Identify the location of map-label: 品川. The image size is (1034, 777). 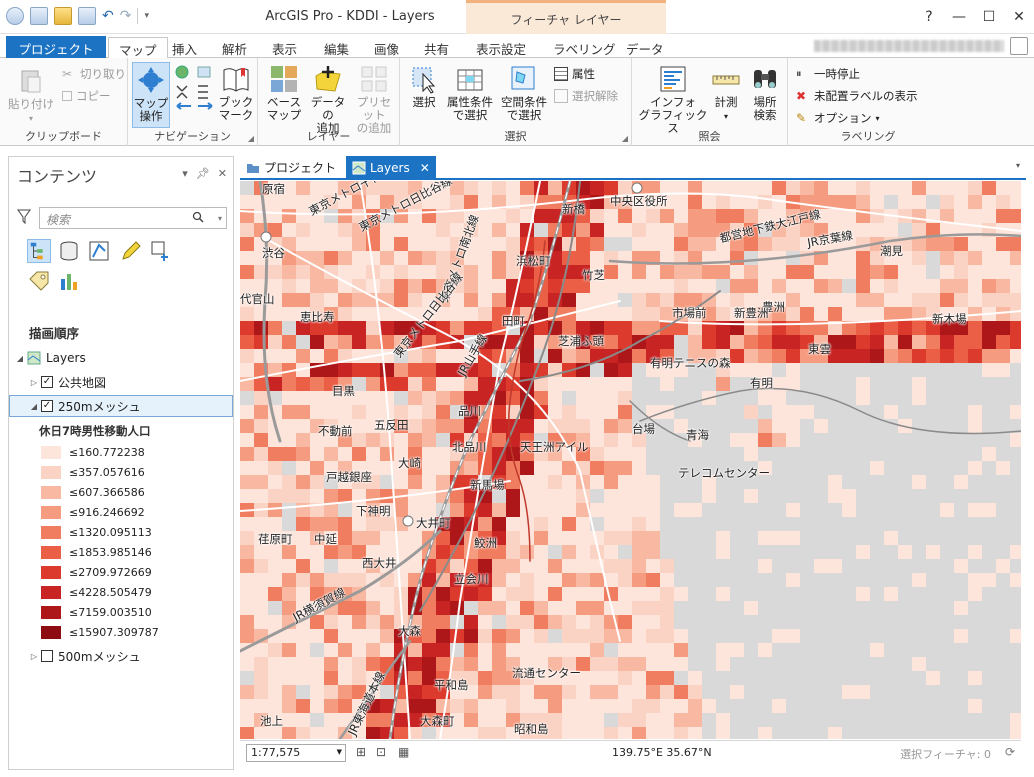
(469, 411).